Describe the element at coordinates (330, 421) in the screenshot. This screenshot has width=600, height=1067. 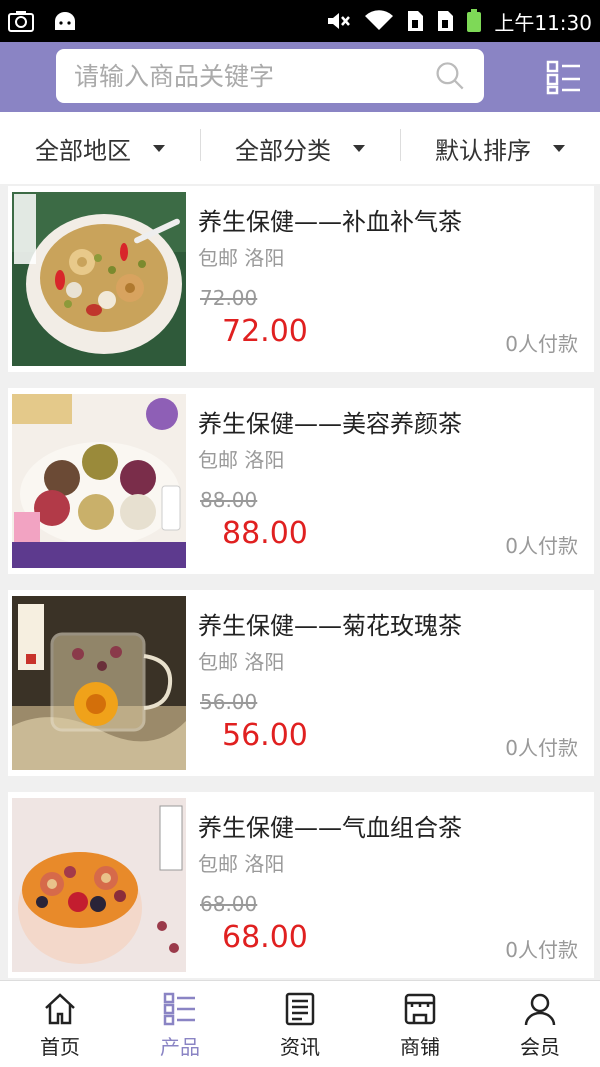
I see `product-title: 养生保健——美容养颜茶` at that location.